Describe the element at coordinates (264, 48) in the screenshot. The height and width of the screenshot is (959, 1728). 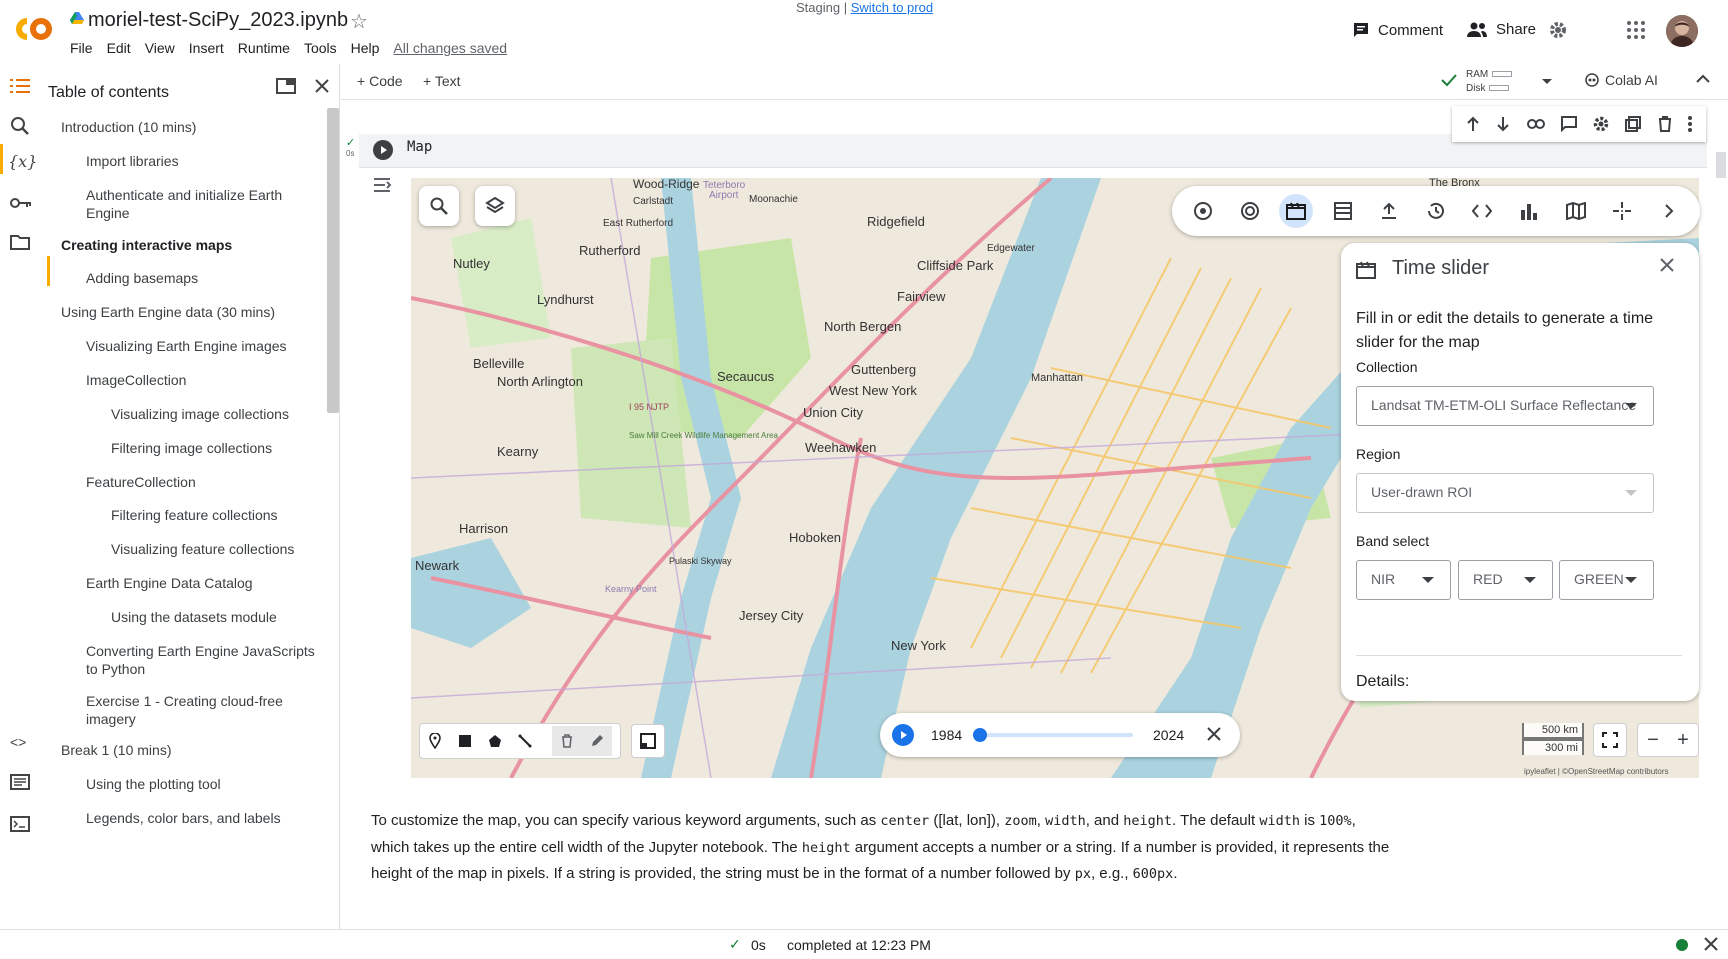
I see `menu-runtime: Runtime` at that location.